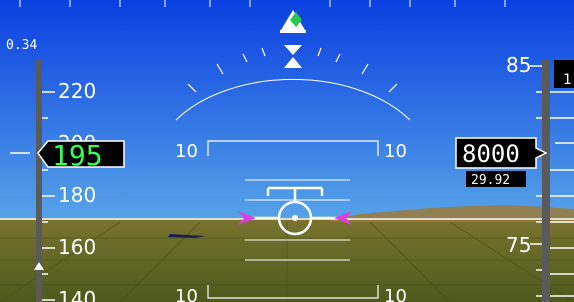  I want to click on altitude-label-lower: 75, so click(518, 245).